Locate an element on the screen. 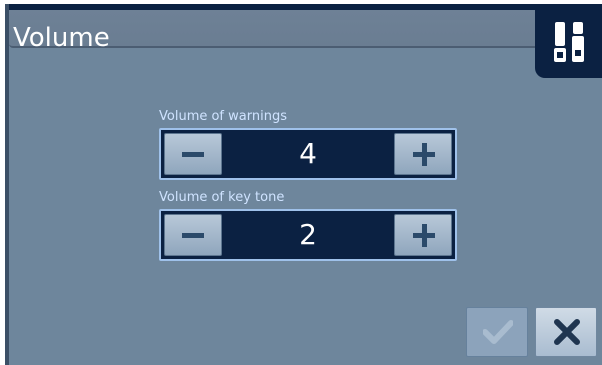 This screenshot has height=365, width=602. volume-warnings-stepper: 4 is located at coordinates (308, 154).